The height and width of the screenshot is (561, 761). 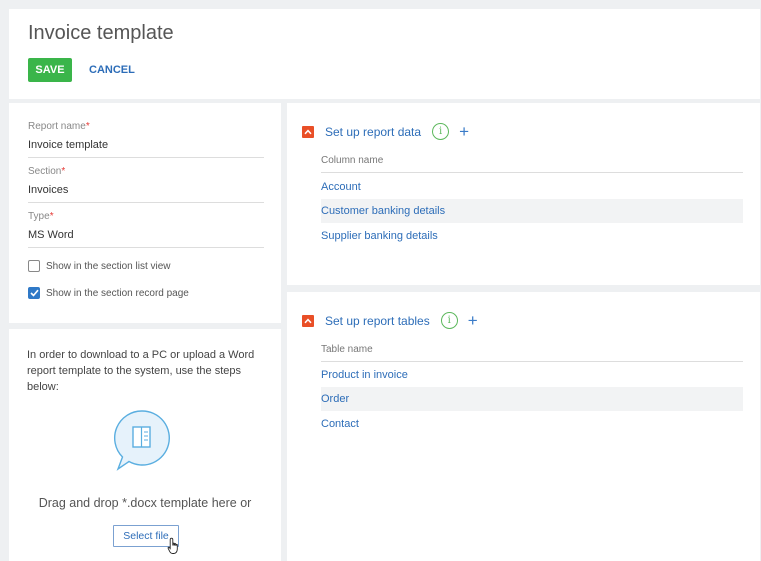 What do you see at coordinates (146, 236) in the screenshot?
I see `type-select: MS Word` at bounding box center [146, 236].